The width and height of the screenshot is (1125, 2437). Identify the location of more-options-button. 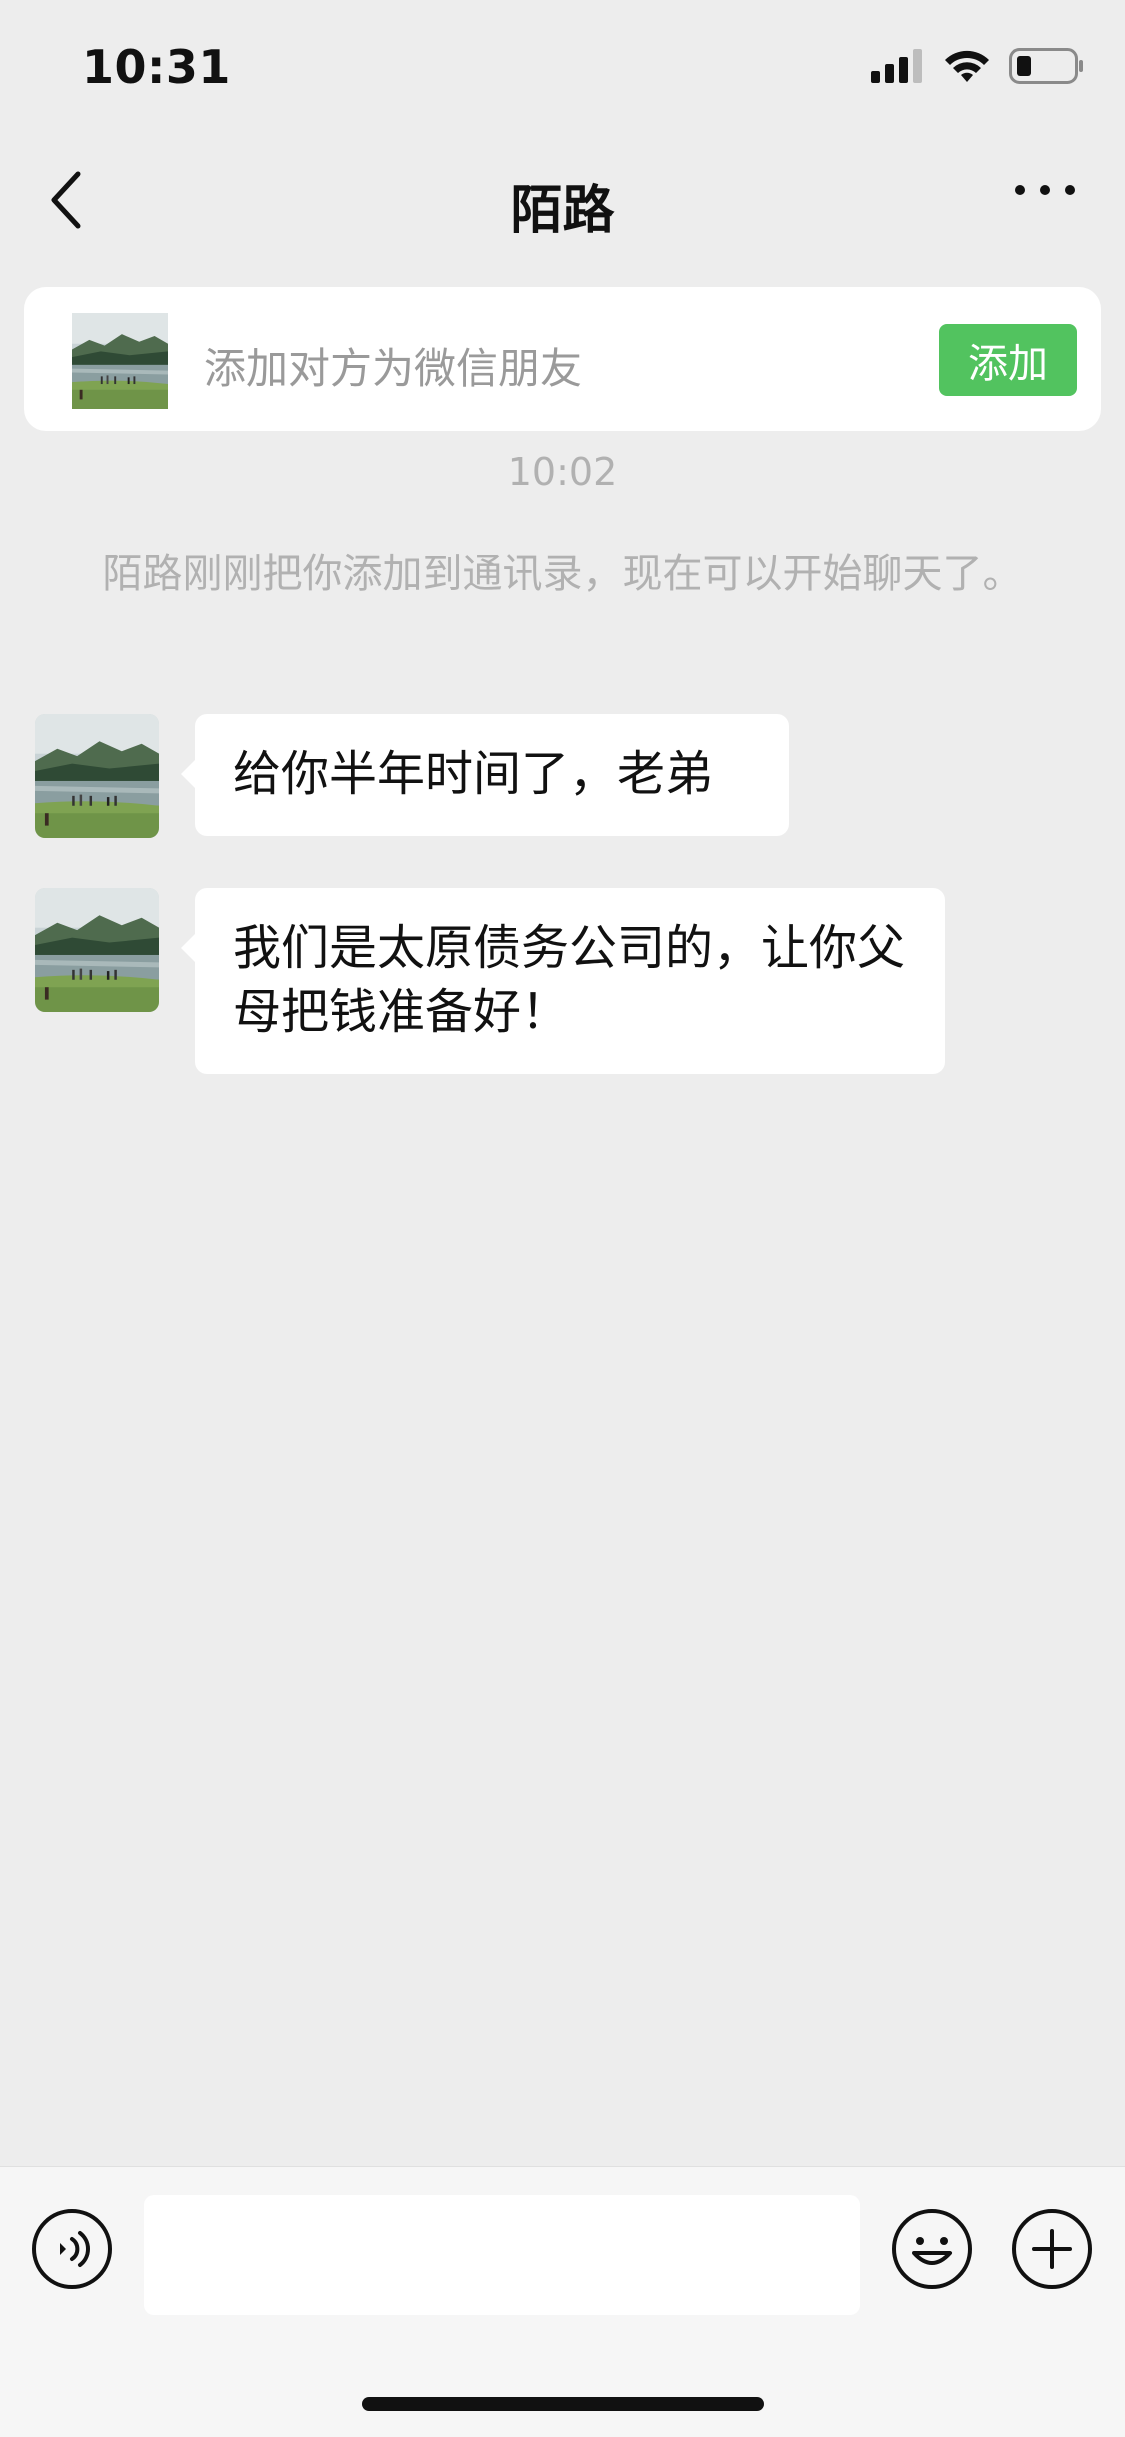
(1045, 190).